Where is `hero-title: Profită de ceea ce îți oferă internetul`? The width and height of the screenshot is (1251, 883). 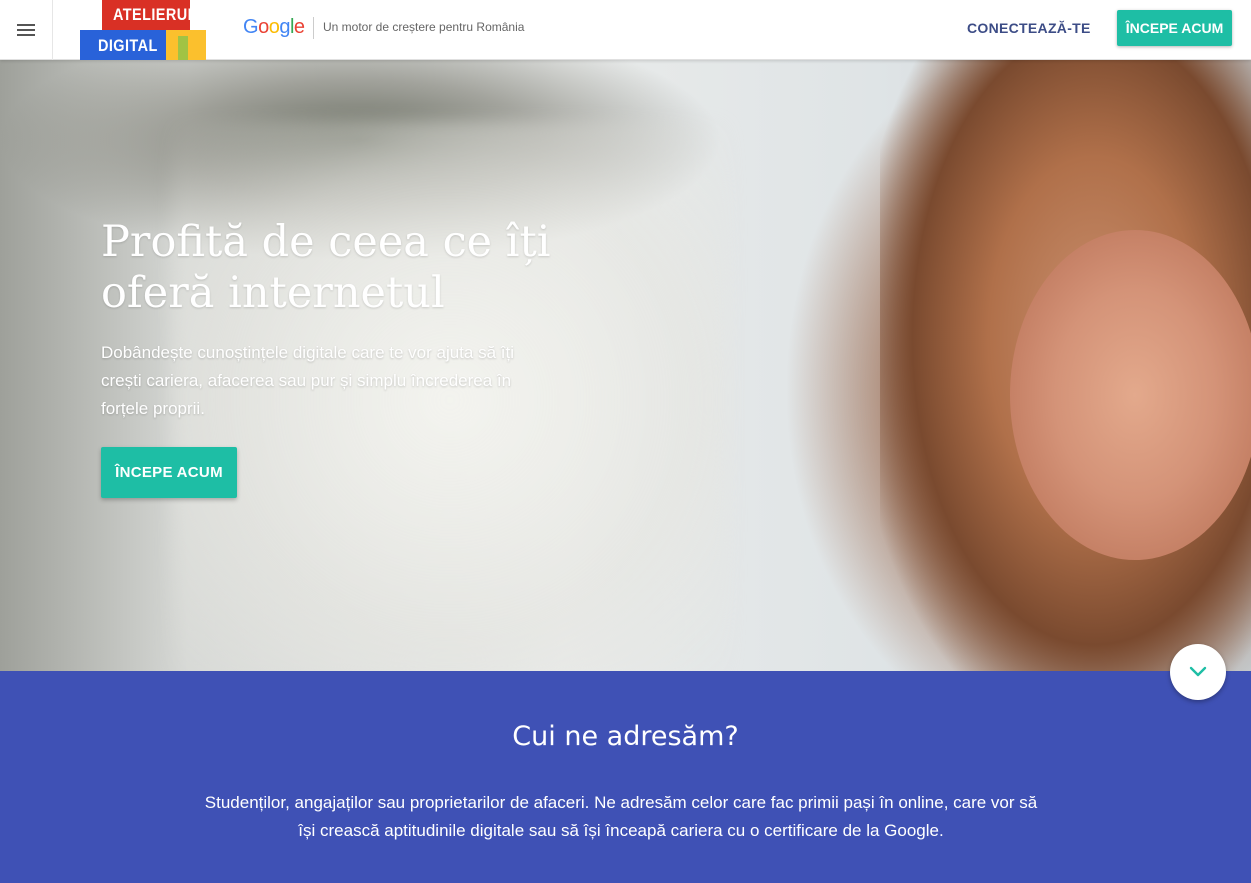 hero-title: Profită de ceea ce îți oferă internetul is located at coordinates (326, 267).